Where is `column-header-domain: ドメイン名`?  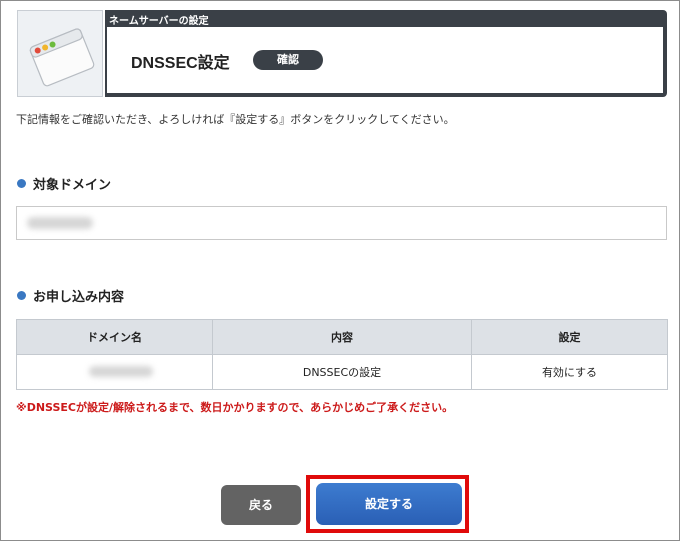
column-header-domain: ドメイン名 is located at coordinates (114, 337).